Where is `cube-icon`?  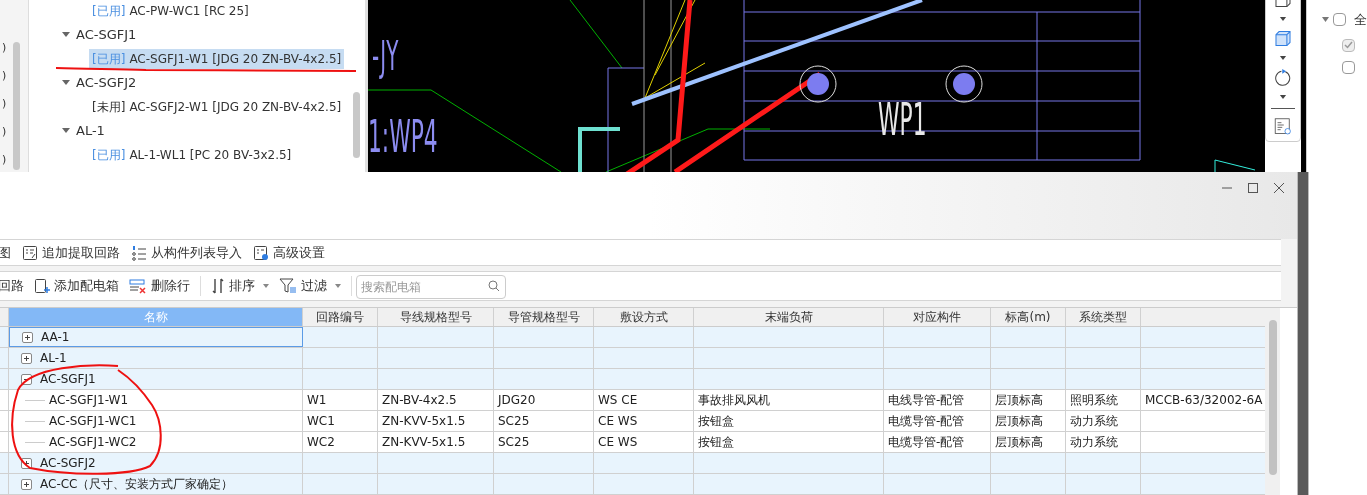 cube-icon is located at coordinates (1283, 39).